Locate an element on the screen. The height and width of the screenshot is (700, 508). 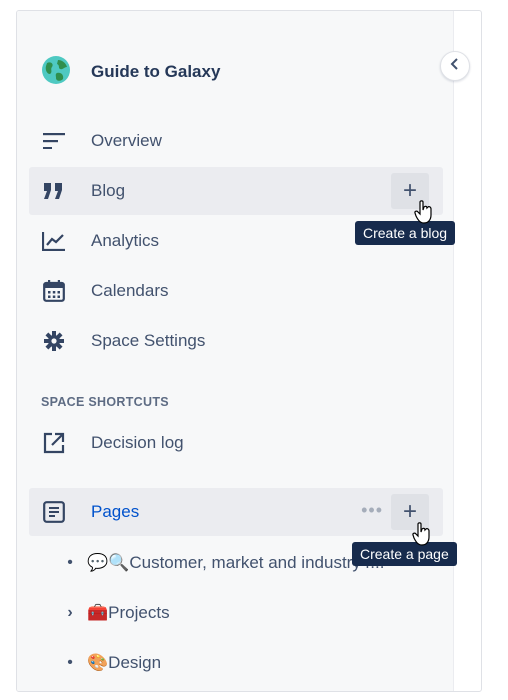
globe-icon is located at coordinates (56, 72).